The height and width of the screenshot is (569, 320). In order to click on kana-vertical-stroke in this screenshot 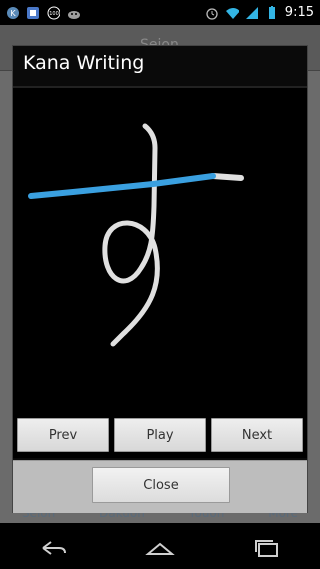, I will do `click(131, 235)`.